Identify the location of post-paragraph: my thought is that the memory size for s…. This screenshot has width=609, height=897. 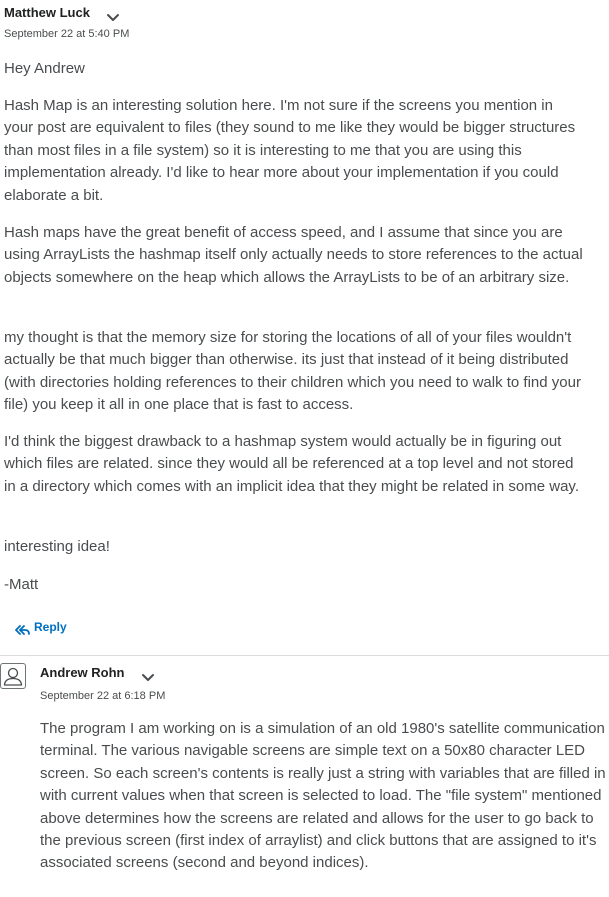
(292, 371).